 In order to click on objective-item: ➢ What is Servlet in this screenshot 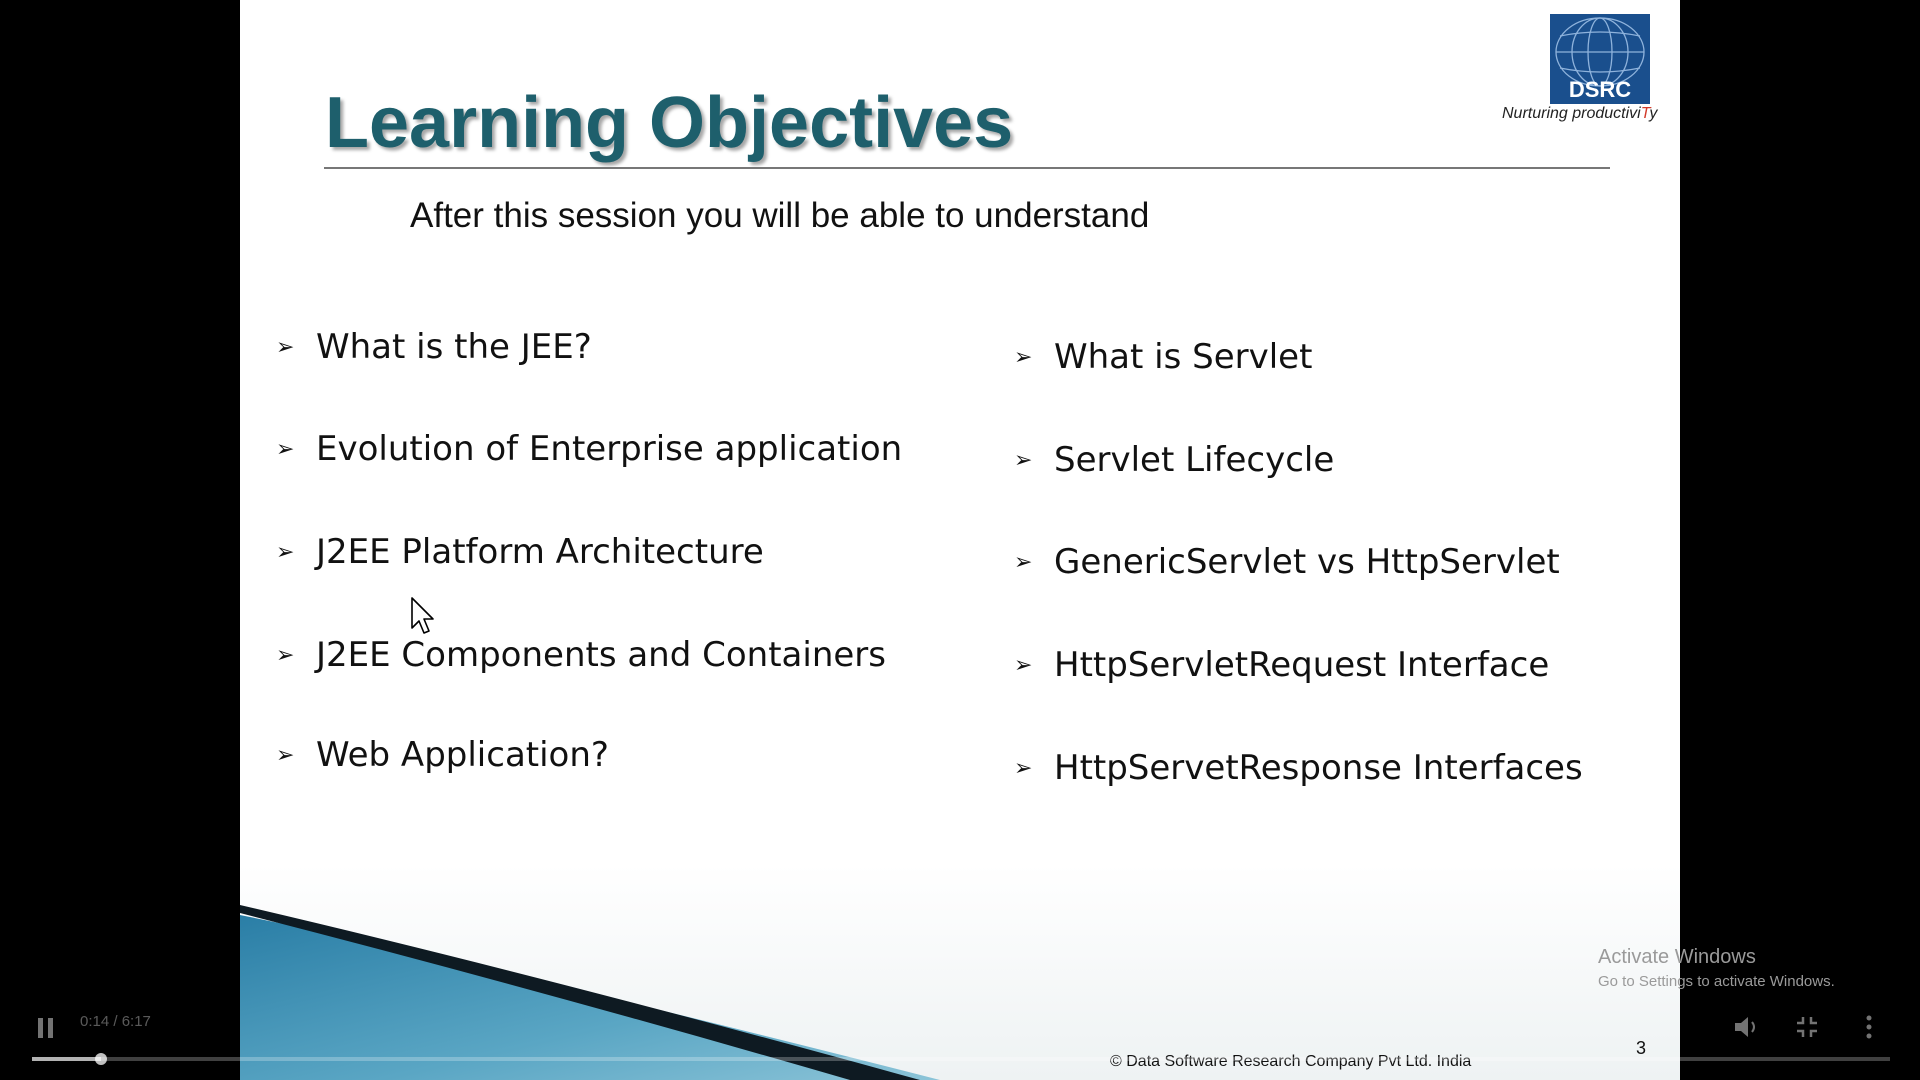, I will do `click(1163, 357)`.